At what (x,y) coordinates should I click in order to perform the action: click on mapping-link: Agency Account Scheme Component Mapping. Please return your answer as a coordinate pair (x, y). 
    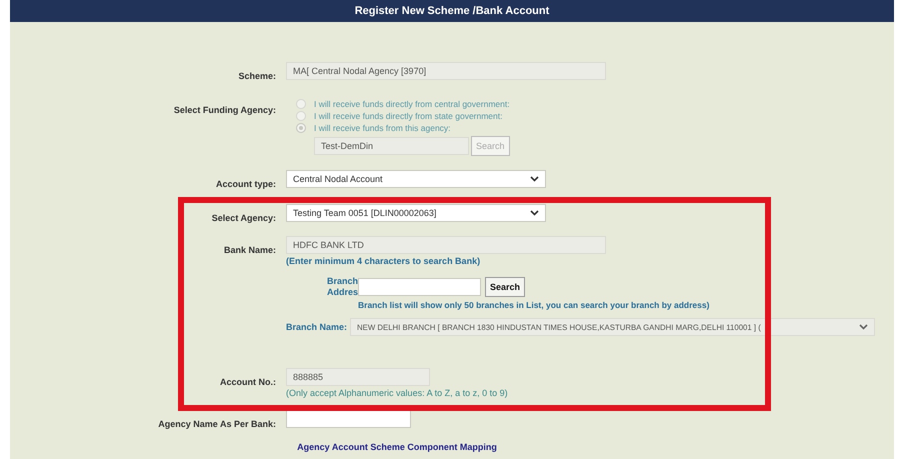
    Looking at the image, I should click on (397, 447).